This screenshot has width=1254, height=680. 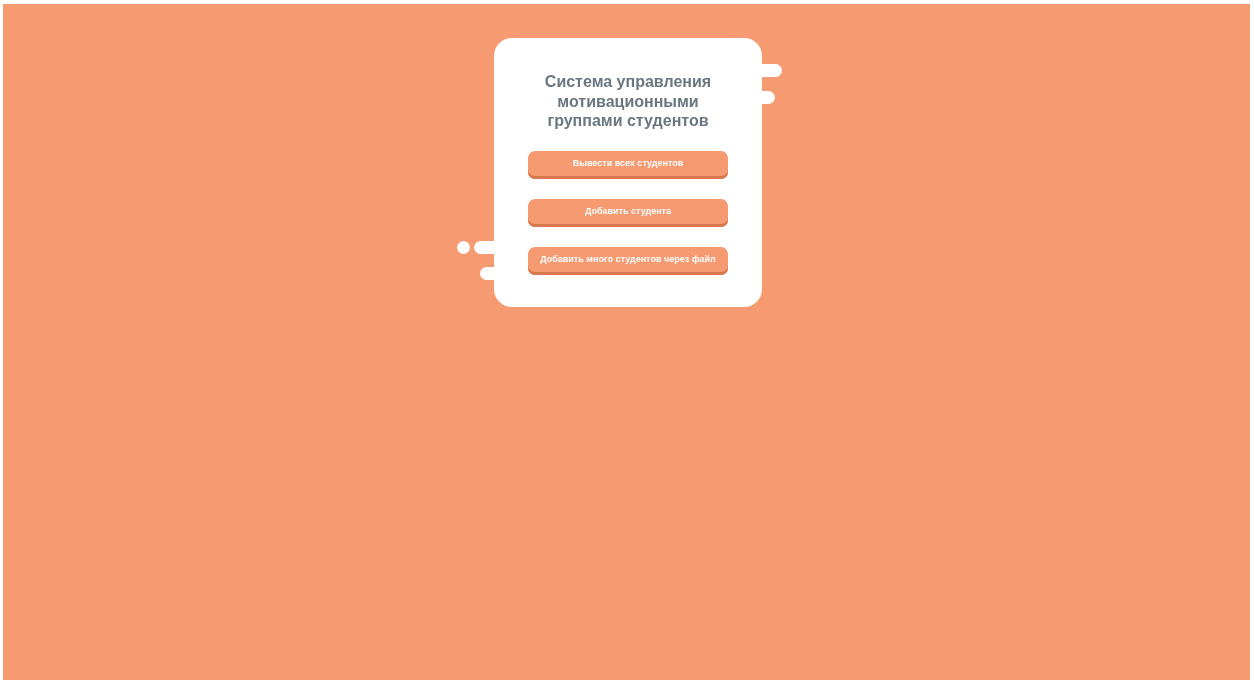 I want to click on menu-button: Добавить студента, so click(x=628, y=212).